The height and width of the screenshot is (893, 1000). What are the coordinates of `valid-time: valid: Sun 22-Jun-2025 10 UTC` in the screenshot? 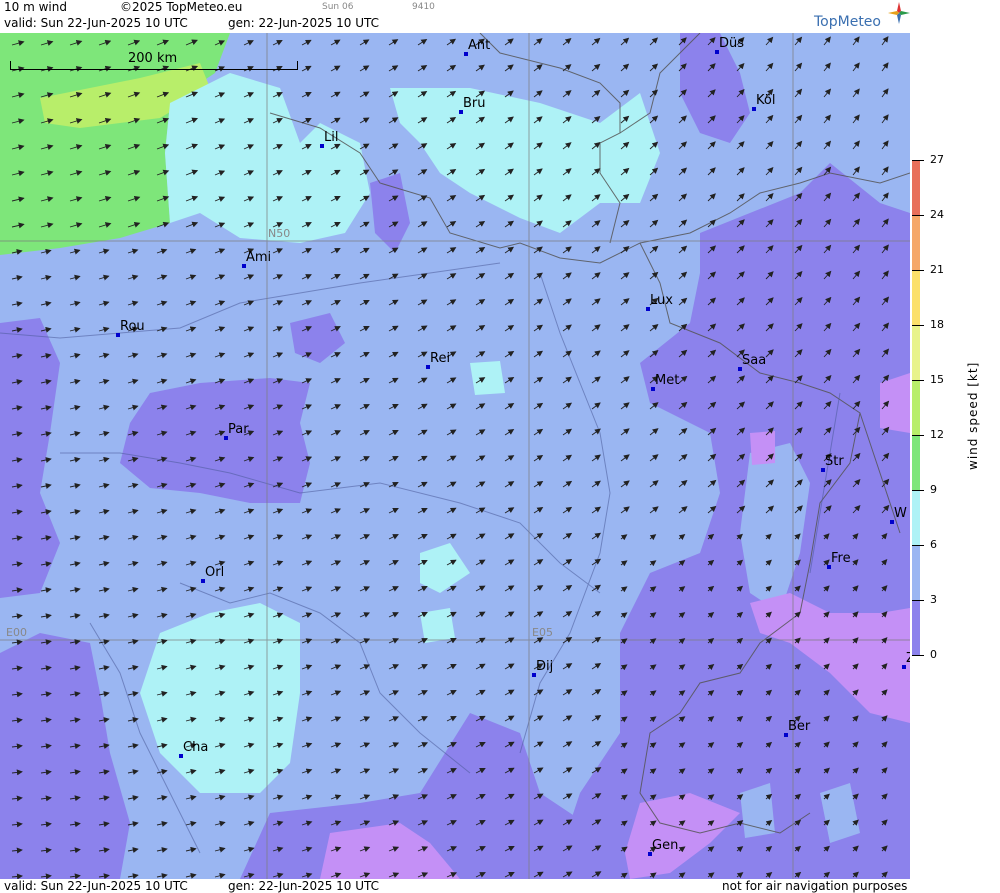 It's located at (96, 23).